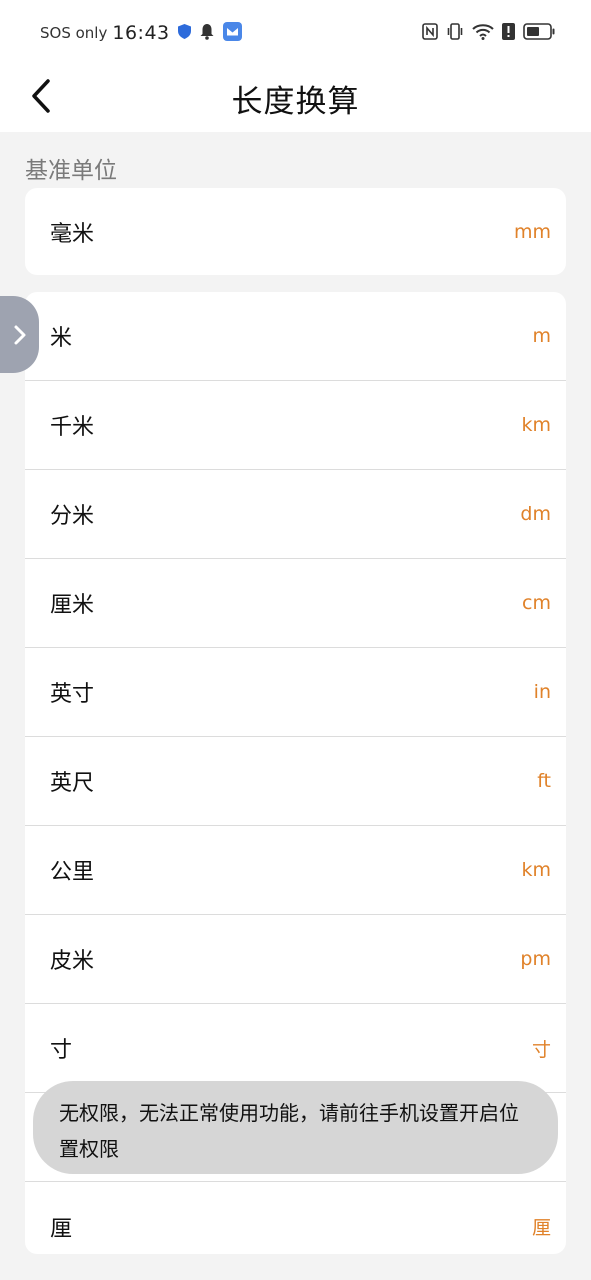  I want to click on unit-name: 皮米, so click(72, 961).